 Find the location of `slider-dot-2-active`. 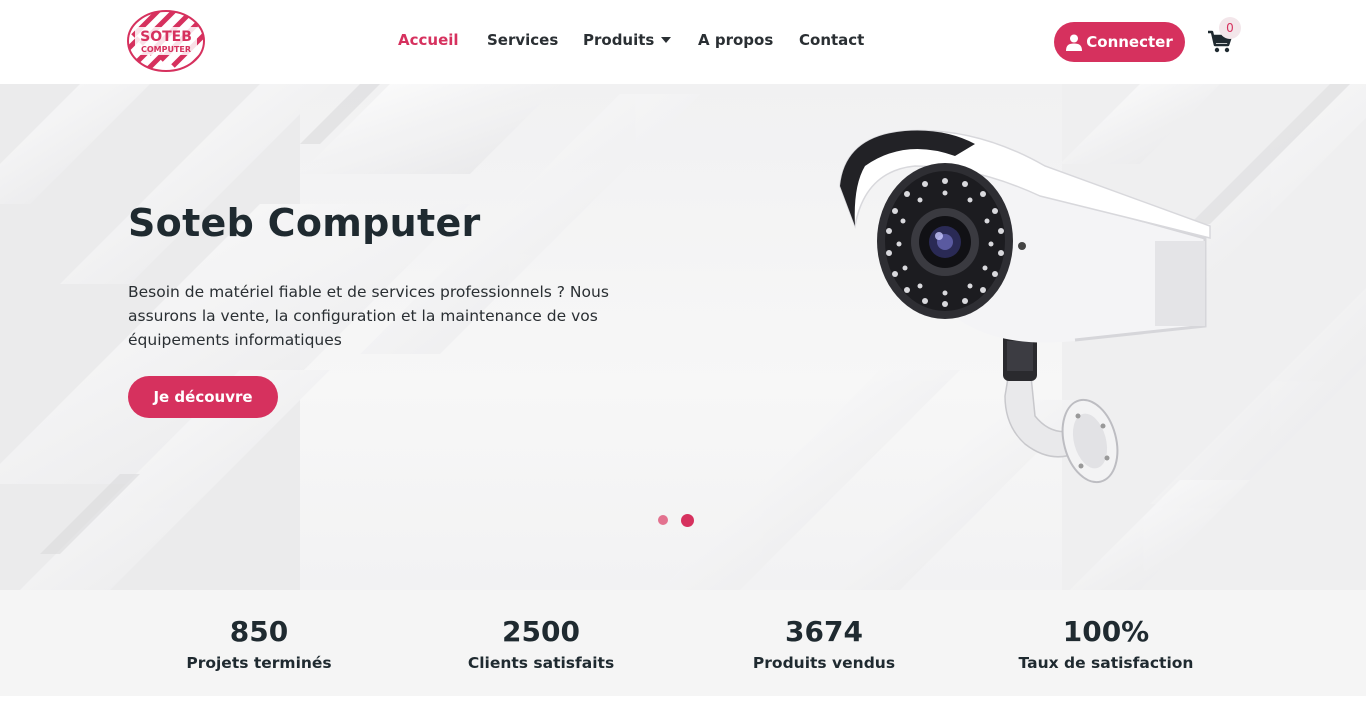

slider-dot-2-active is located at coordinates (687, 520).